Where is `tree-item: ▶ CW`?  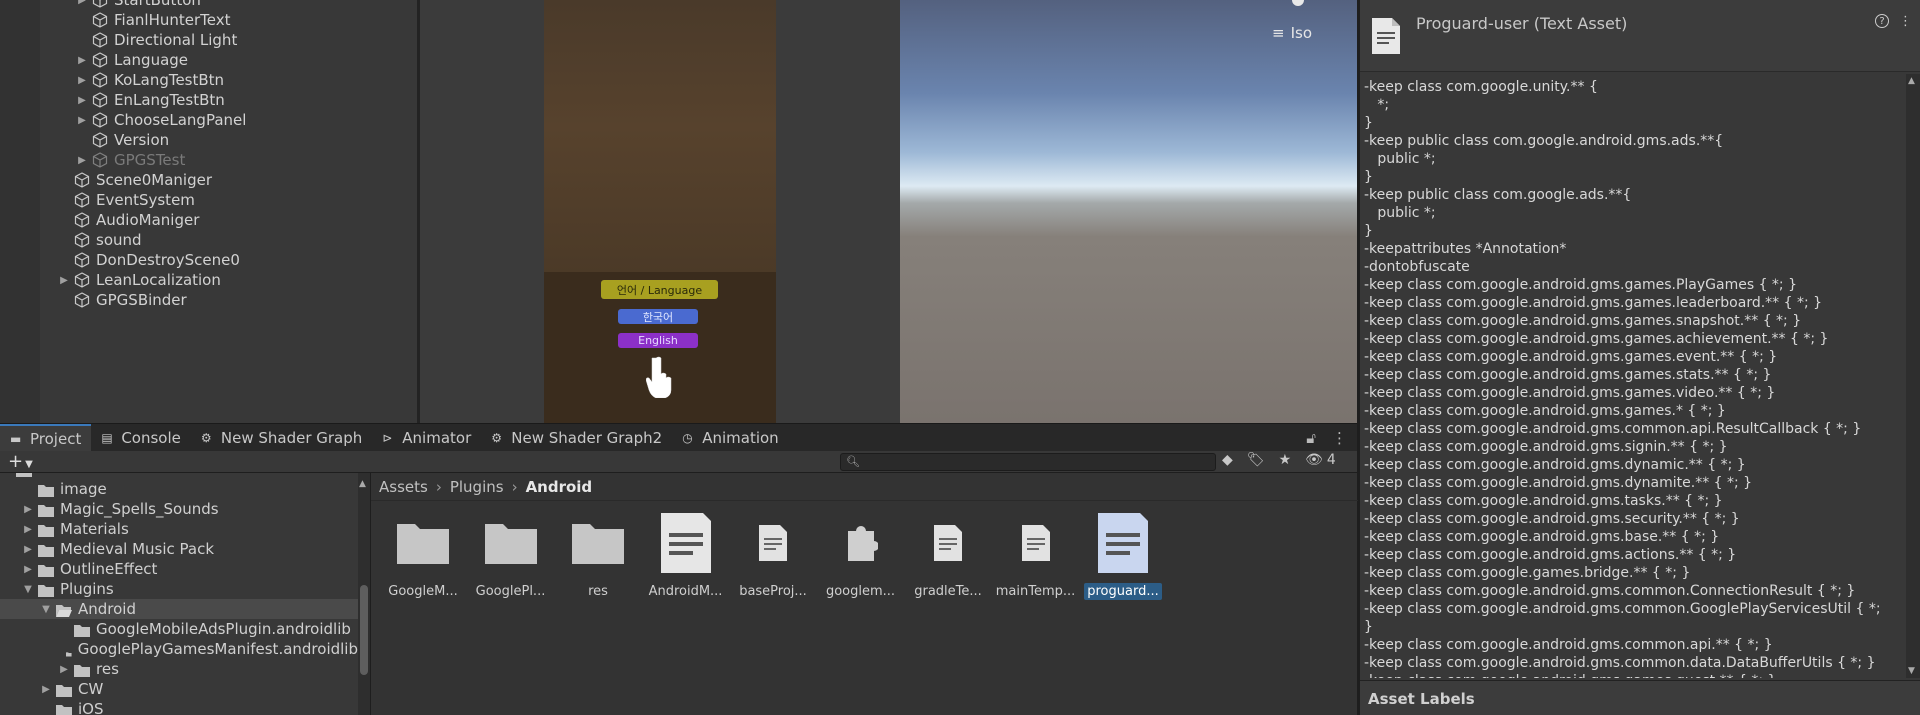 tree-item: ▶ CW is located at coordinates (179, 689).